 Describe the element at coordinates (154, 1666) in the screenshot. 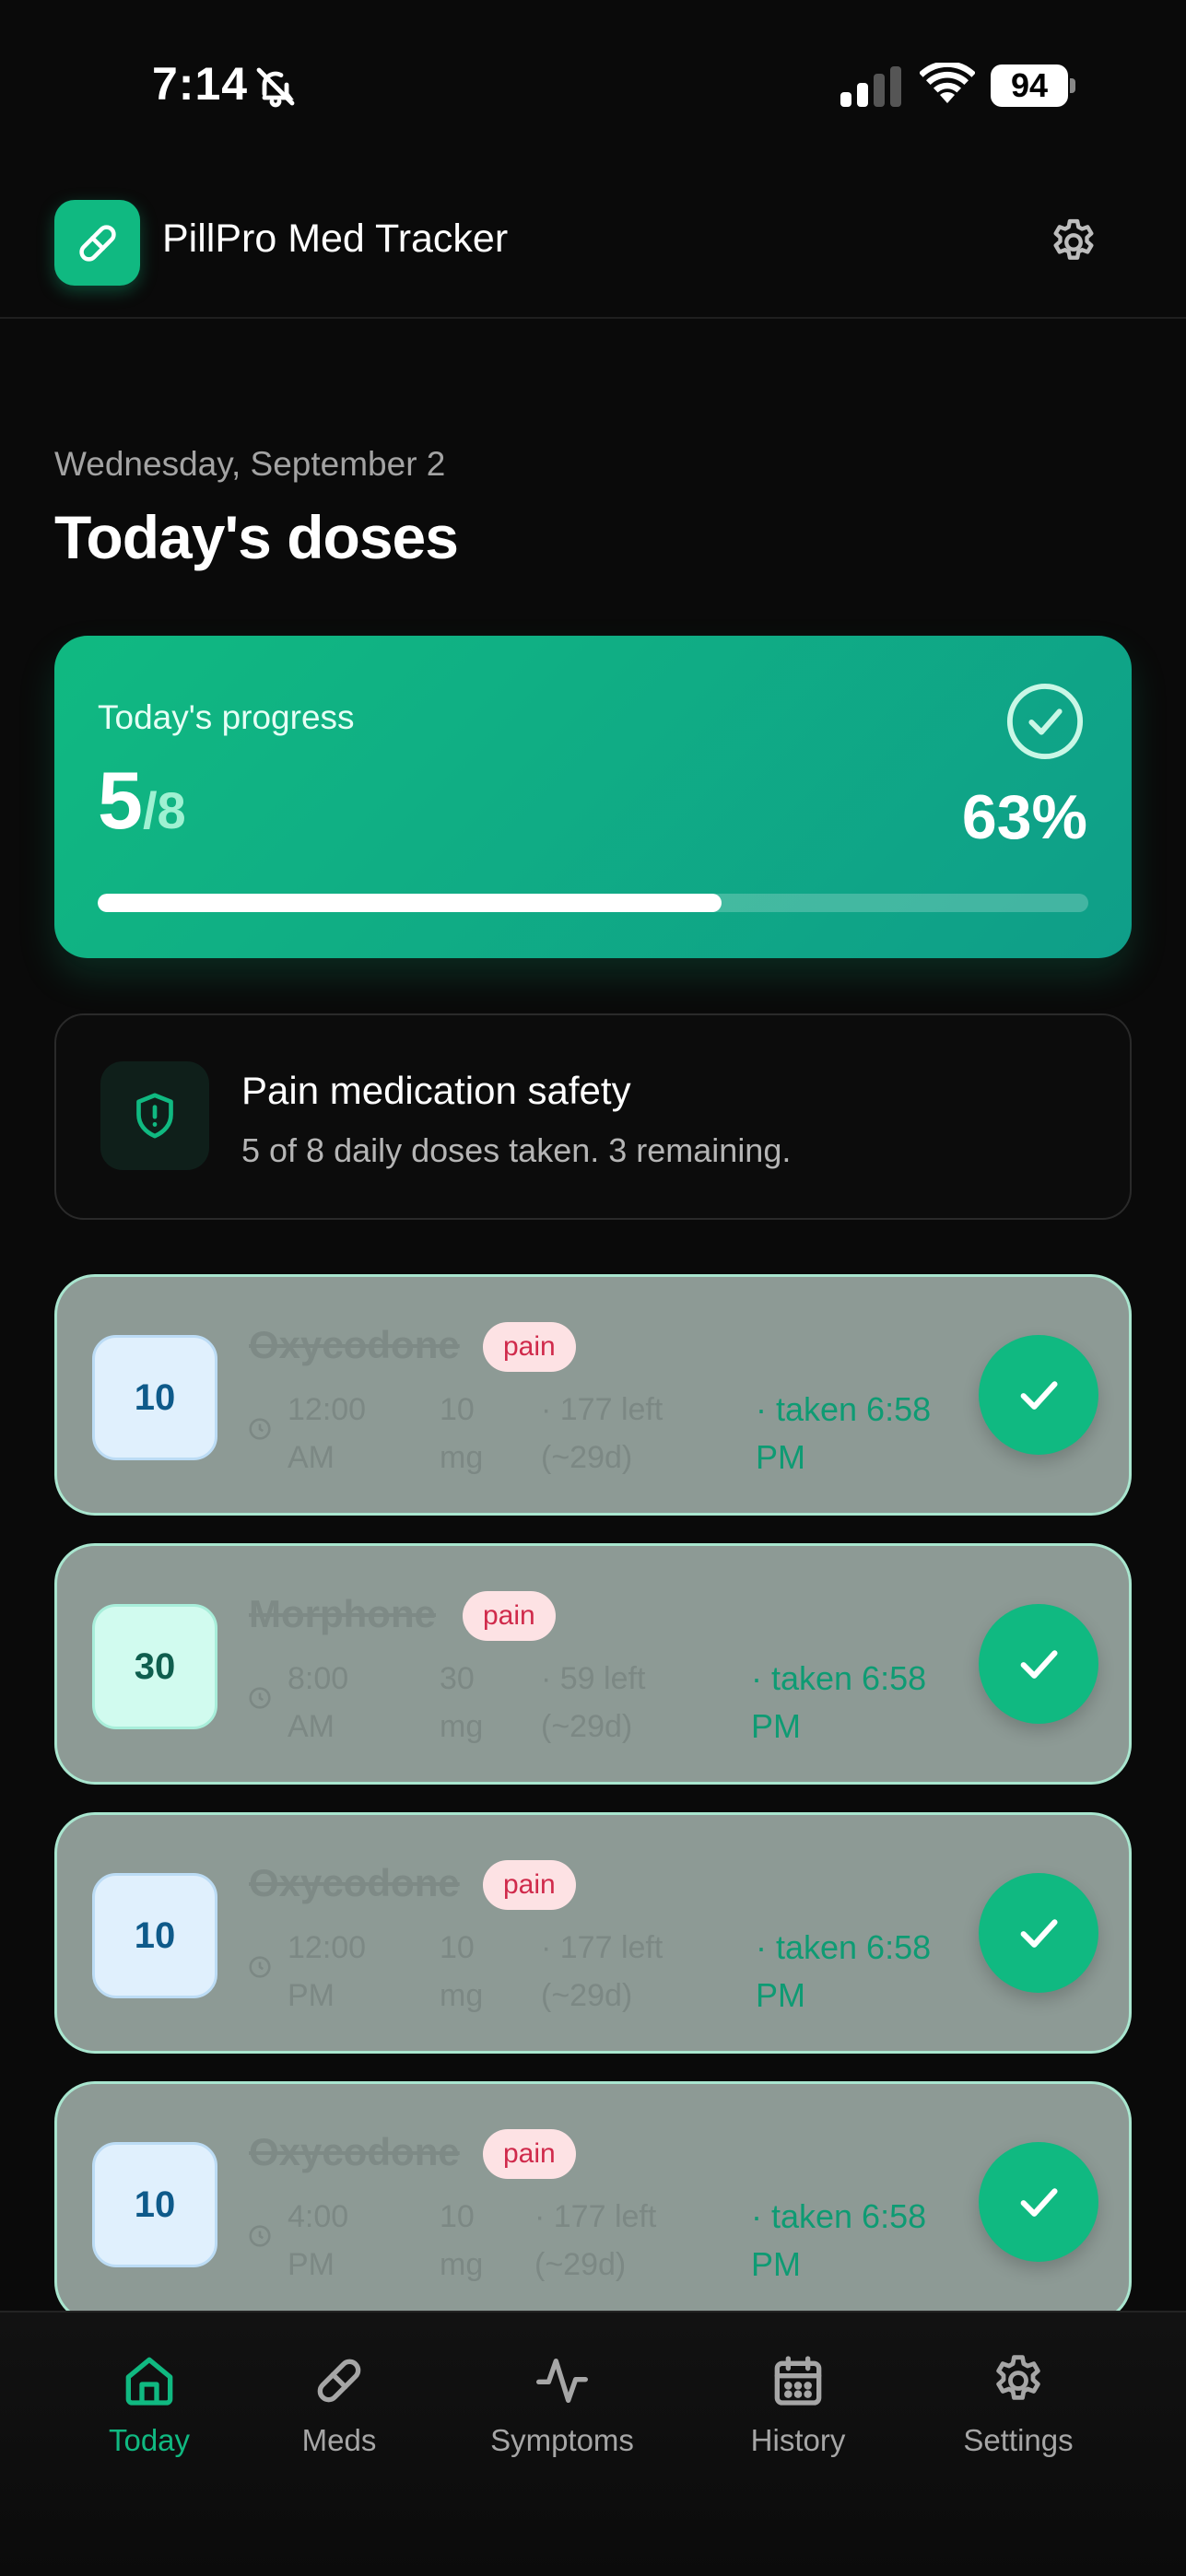

I see `dose-badge: 30` at that location.